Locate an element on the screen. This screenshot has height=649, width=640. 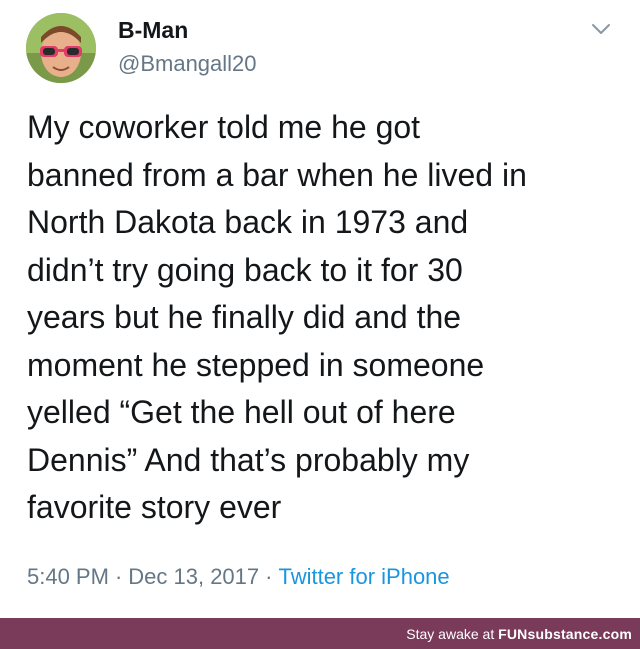
watermark-prefix: Stay awake at is located at coordinates (452, 634).